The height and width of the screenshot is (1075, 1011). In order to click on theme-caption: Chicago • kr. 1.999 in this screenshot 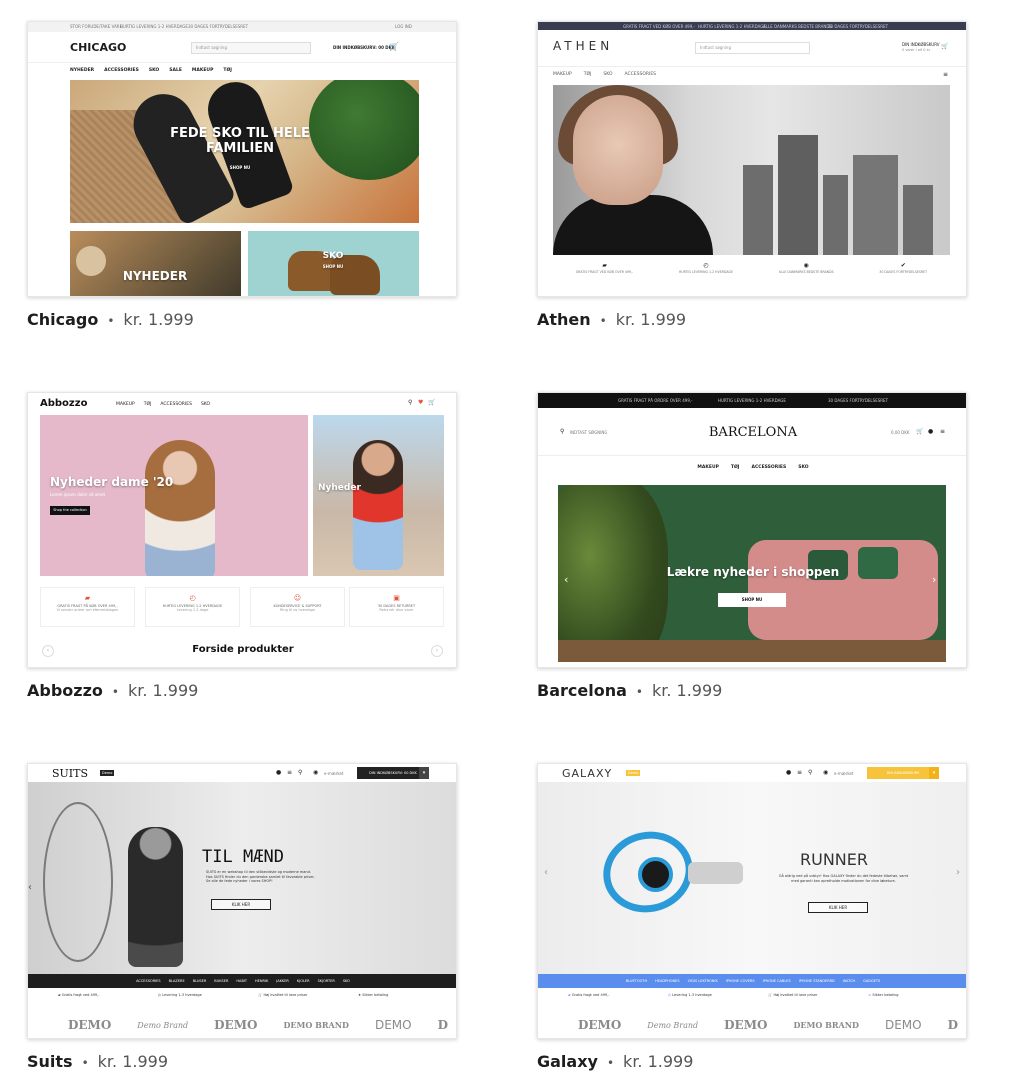, I will do `click(242, 320)`.